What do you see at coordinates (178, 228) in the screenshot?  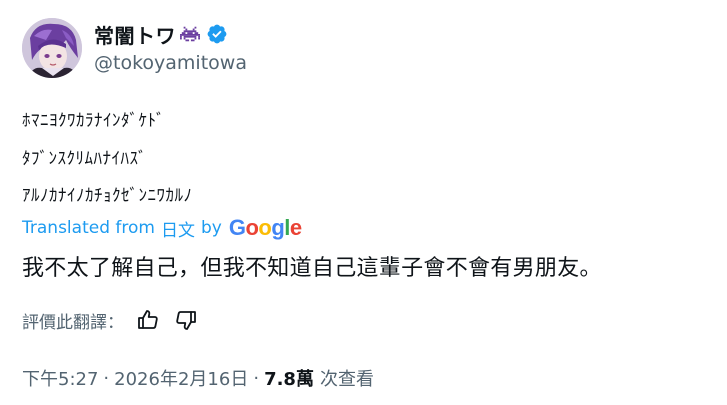 I see `translated-language: 日文` at bounding box center [178, 228].